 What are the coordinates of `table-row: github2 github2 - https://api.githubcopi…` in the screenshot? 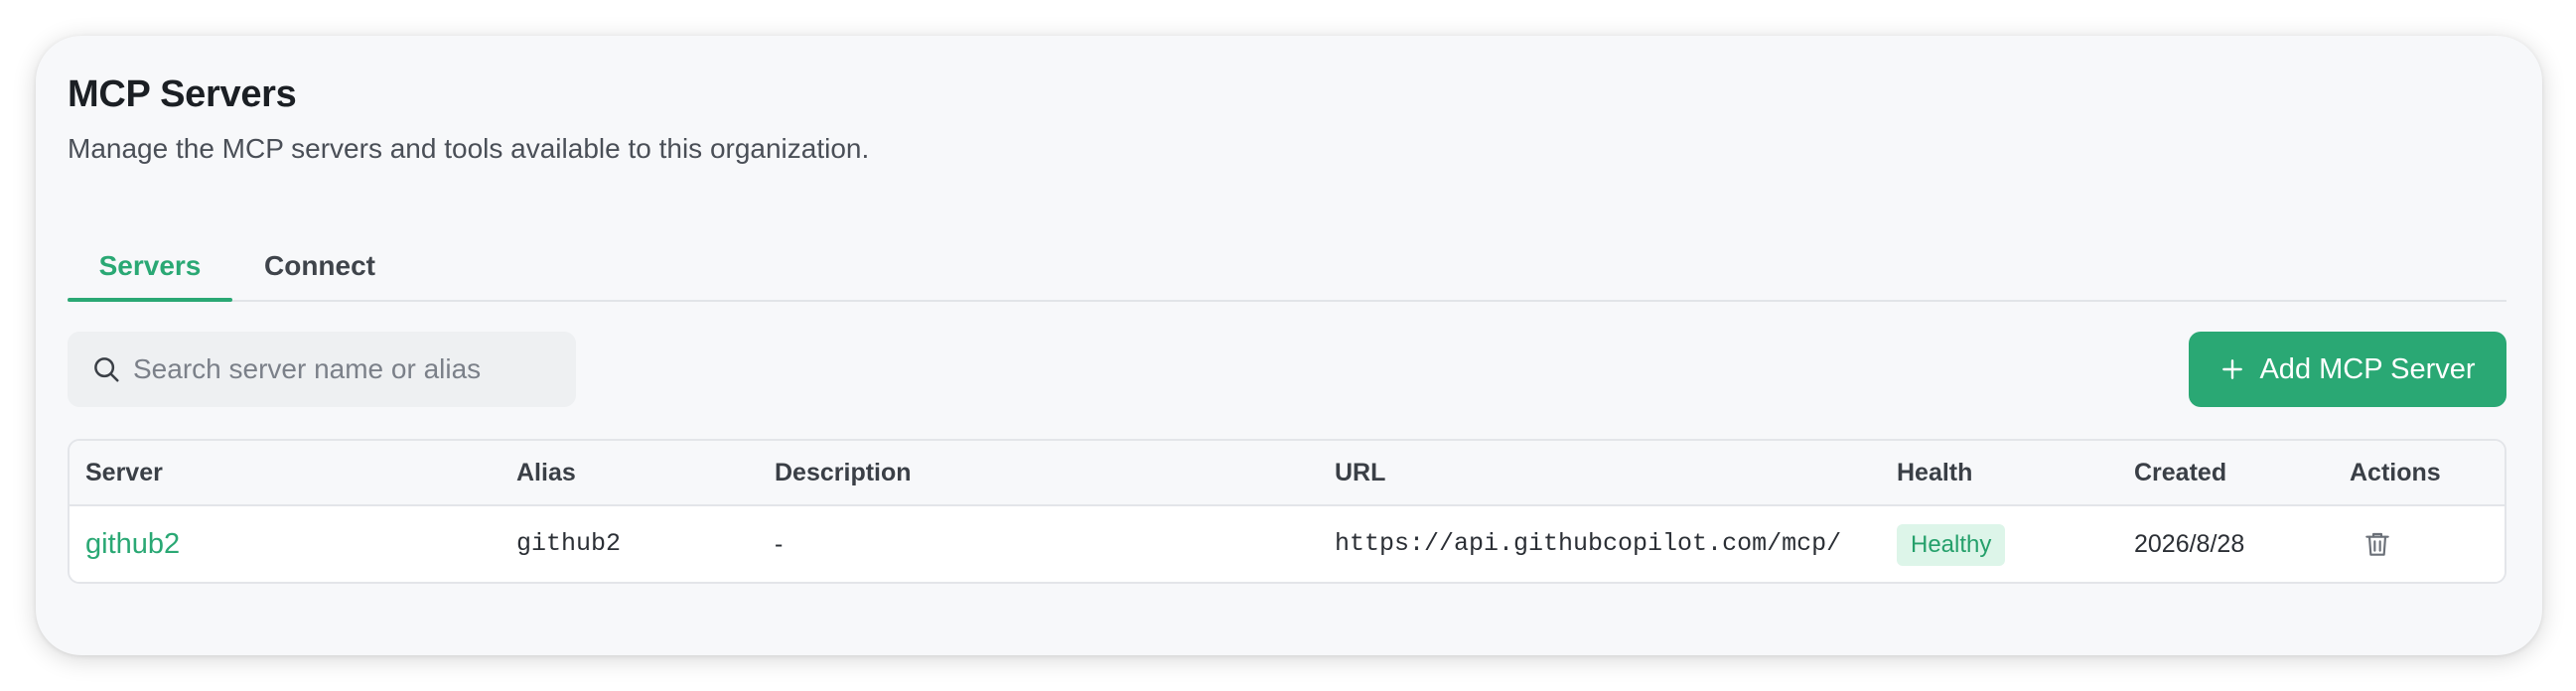 It's located at (1287, 544).